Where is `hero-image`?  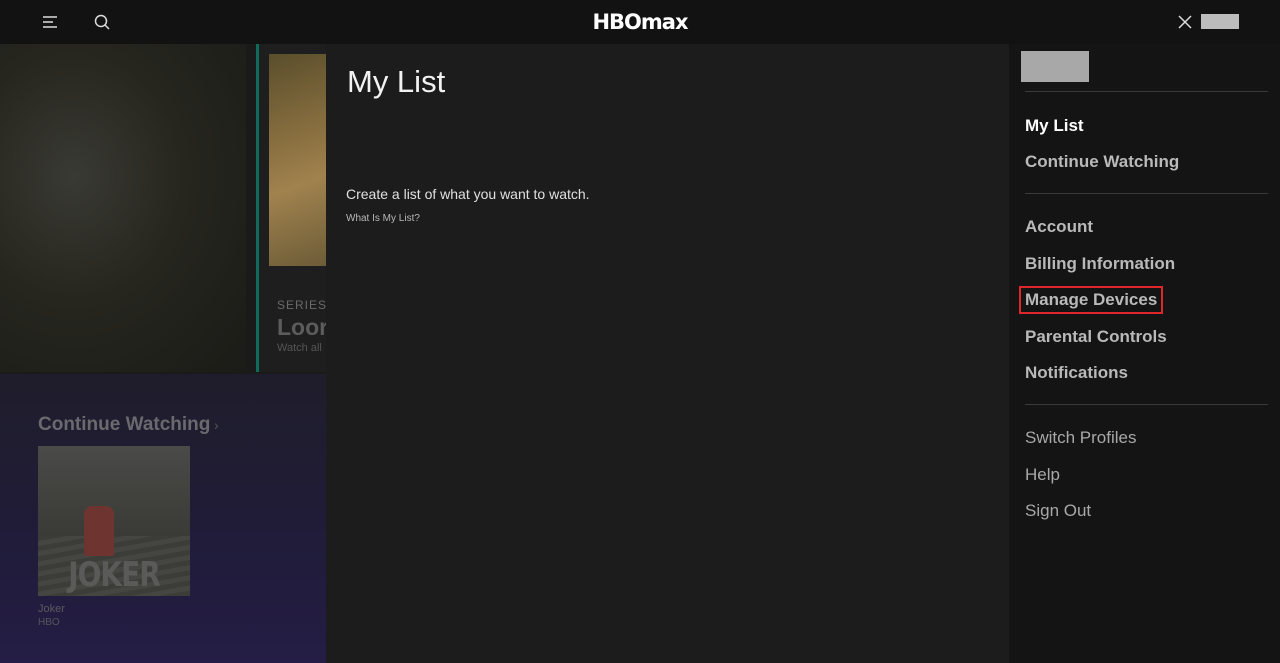 hero-image is located at coordinates (123, 208).